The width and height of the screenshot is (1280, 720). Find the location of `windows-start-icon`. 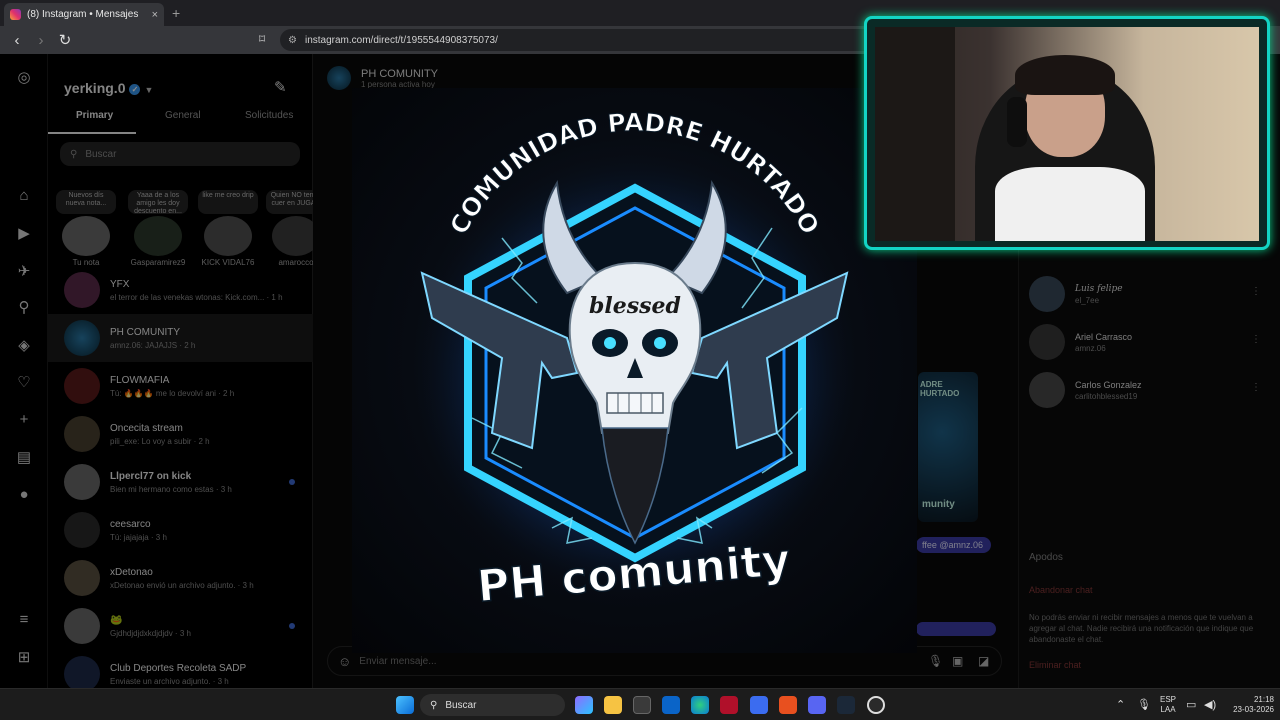

windows-start-icon is located at coordinates (405, 705).